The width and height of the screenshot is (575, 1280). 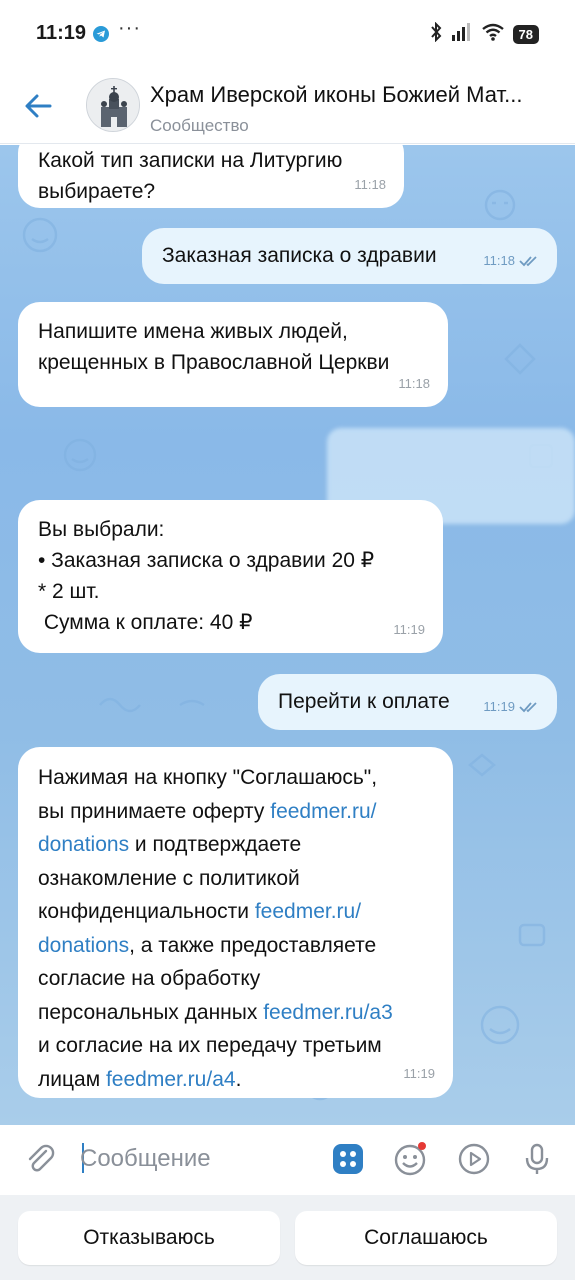 I want to click on message-text: donations и подтверждаете, so click(x=235, y=845).